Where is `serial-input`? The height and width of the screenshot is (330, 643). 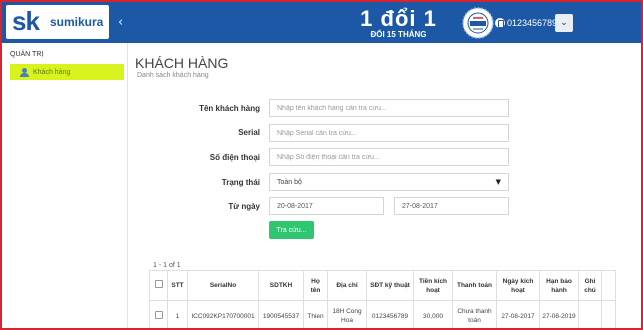 serial-input is located at coordinates (389, 133).